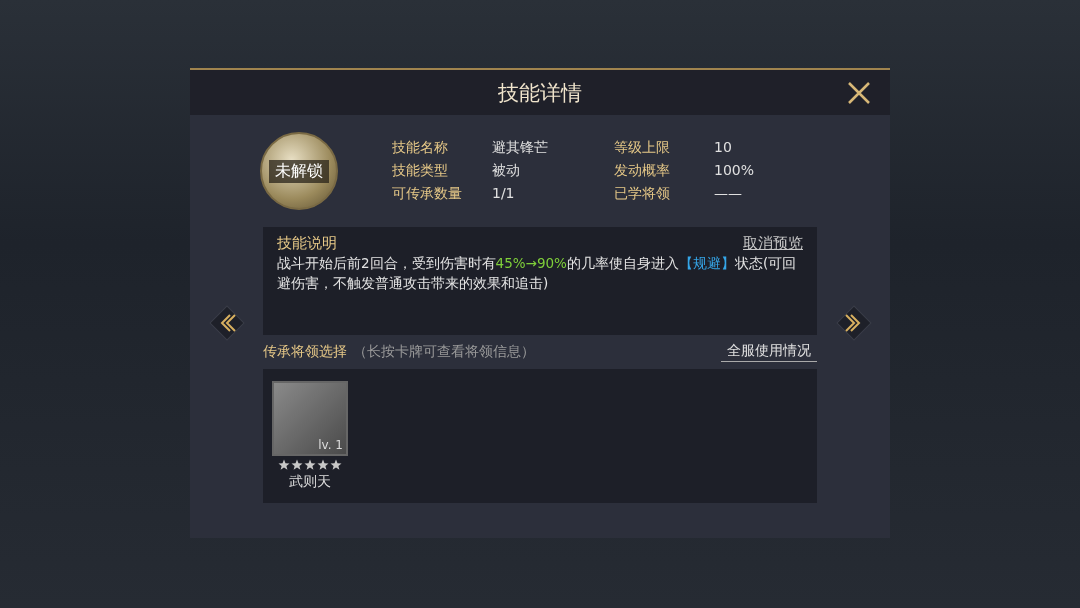  Describe the element at coordinates (735, 171) in the screenshot. I see `info-value: 100%` at that location.